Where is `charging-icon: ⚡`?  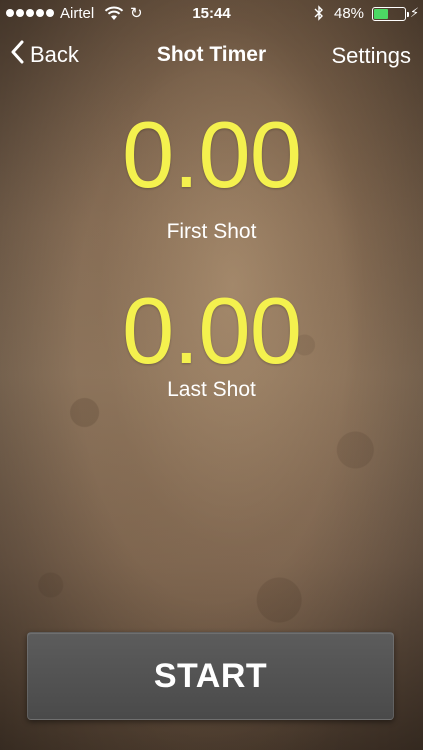 charging-icon: ⚡ is located at coordinates (415, 12).